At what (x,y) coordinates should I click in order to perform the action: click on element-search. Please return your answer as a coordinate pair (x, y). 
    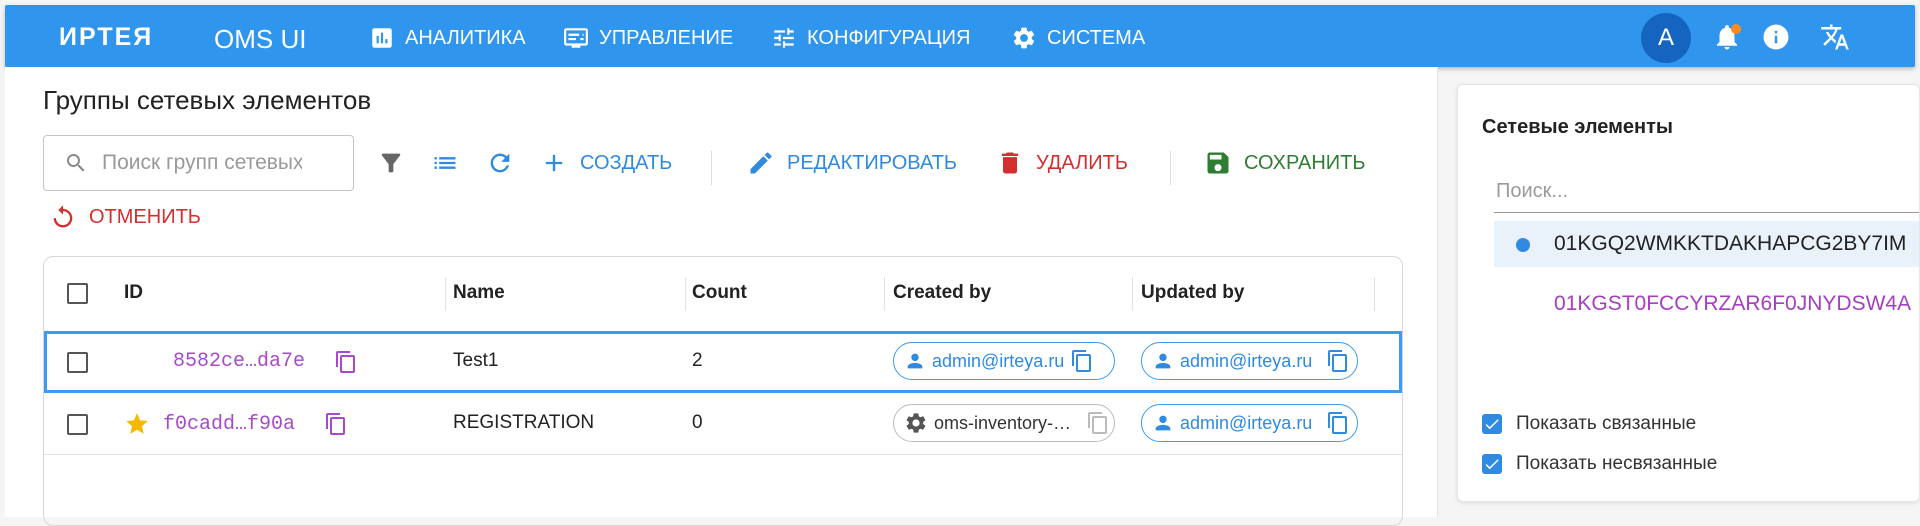
    Looking at the image, I should click on (1706, 193).